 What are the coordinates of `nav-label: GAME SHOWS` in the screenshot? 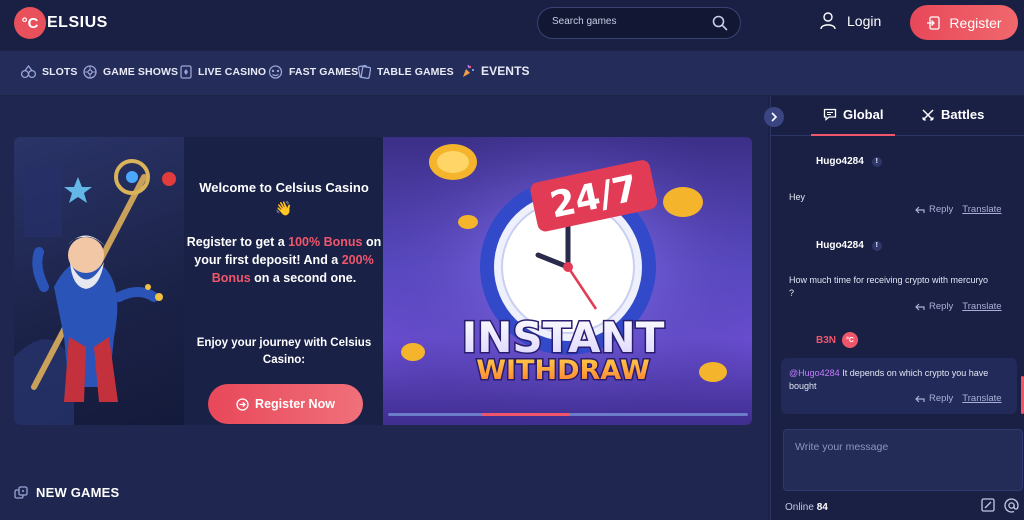 It's located at (141, 72).